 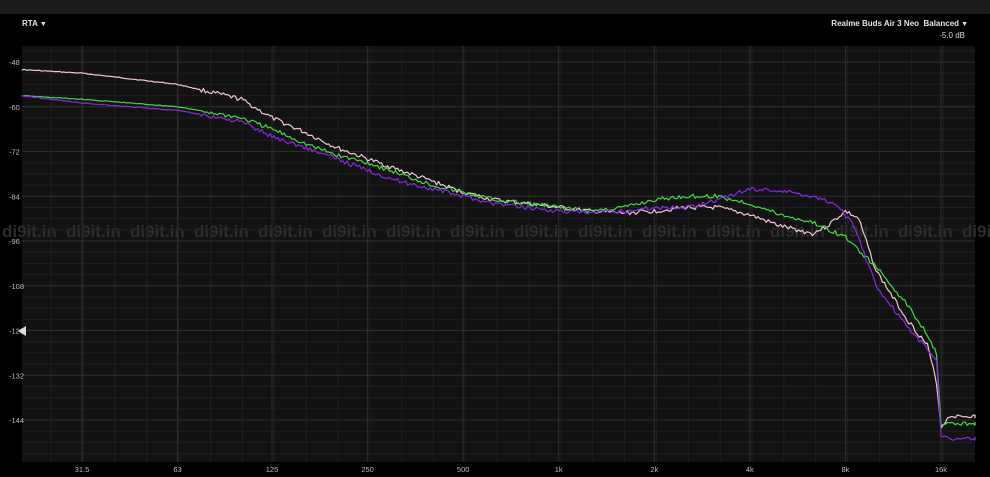 I want to click on device-label: Realme Buds Air 3 Neo, so click(x=875, y=23).